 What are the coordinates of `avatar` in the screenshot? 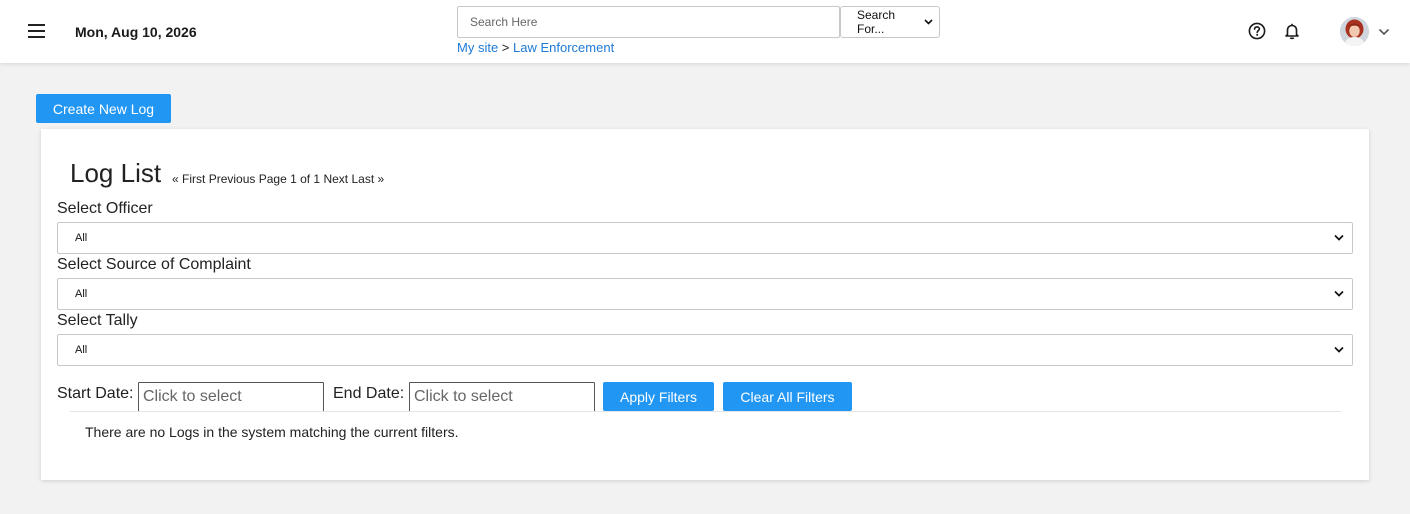 It's located at (1354, 31).